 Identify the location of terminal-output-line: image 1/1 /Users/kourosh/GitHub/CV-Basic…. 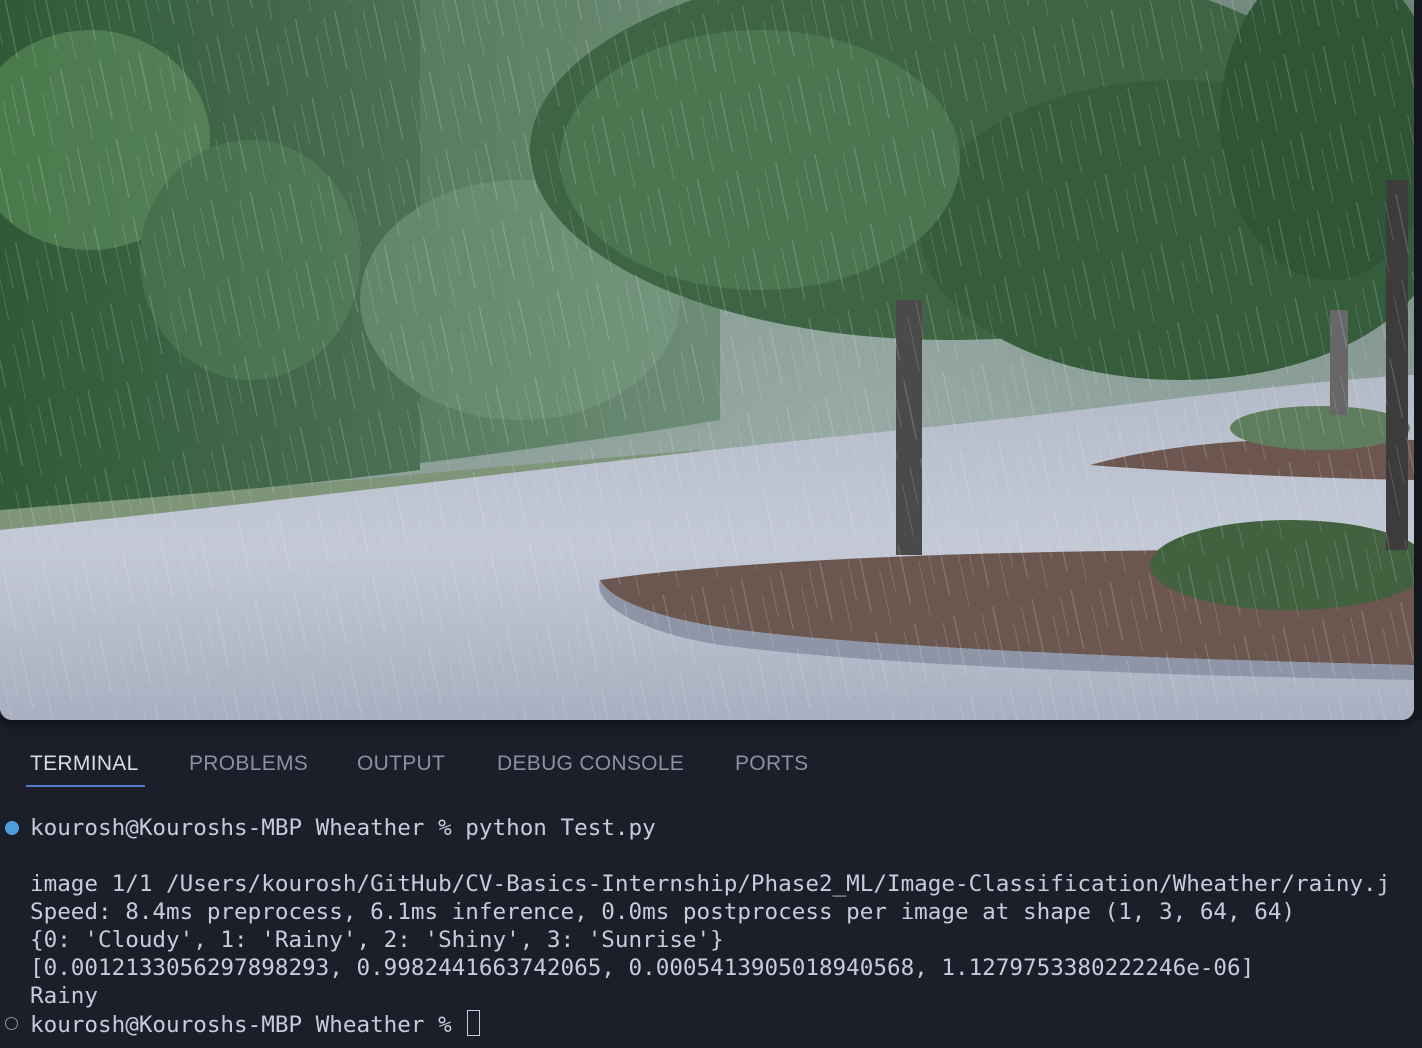
(710, 884).